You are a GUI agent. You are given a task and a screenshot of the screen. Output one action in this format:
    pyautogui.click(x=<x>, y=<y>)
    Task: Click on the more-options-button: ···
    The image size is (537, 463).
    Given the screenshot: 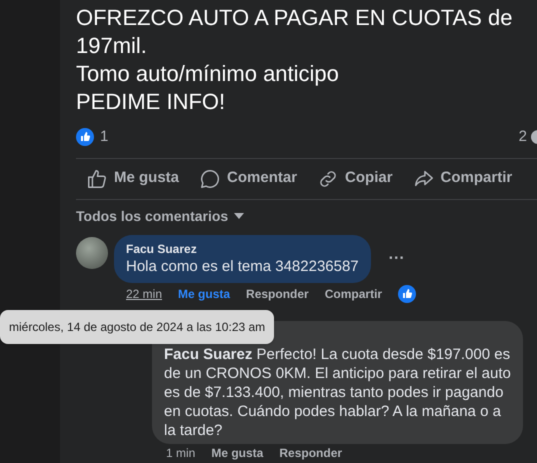 What is the action you would take?
    pyautogui.click(x=396, y=258)
    